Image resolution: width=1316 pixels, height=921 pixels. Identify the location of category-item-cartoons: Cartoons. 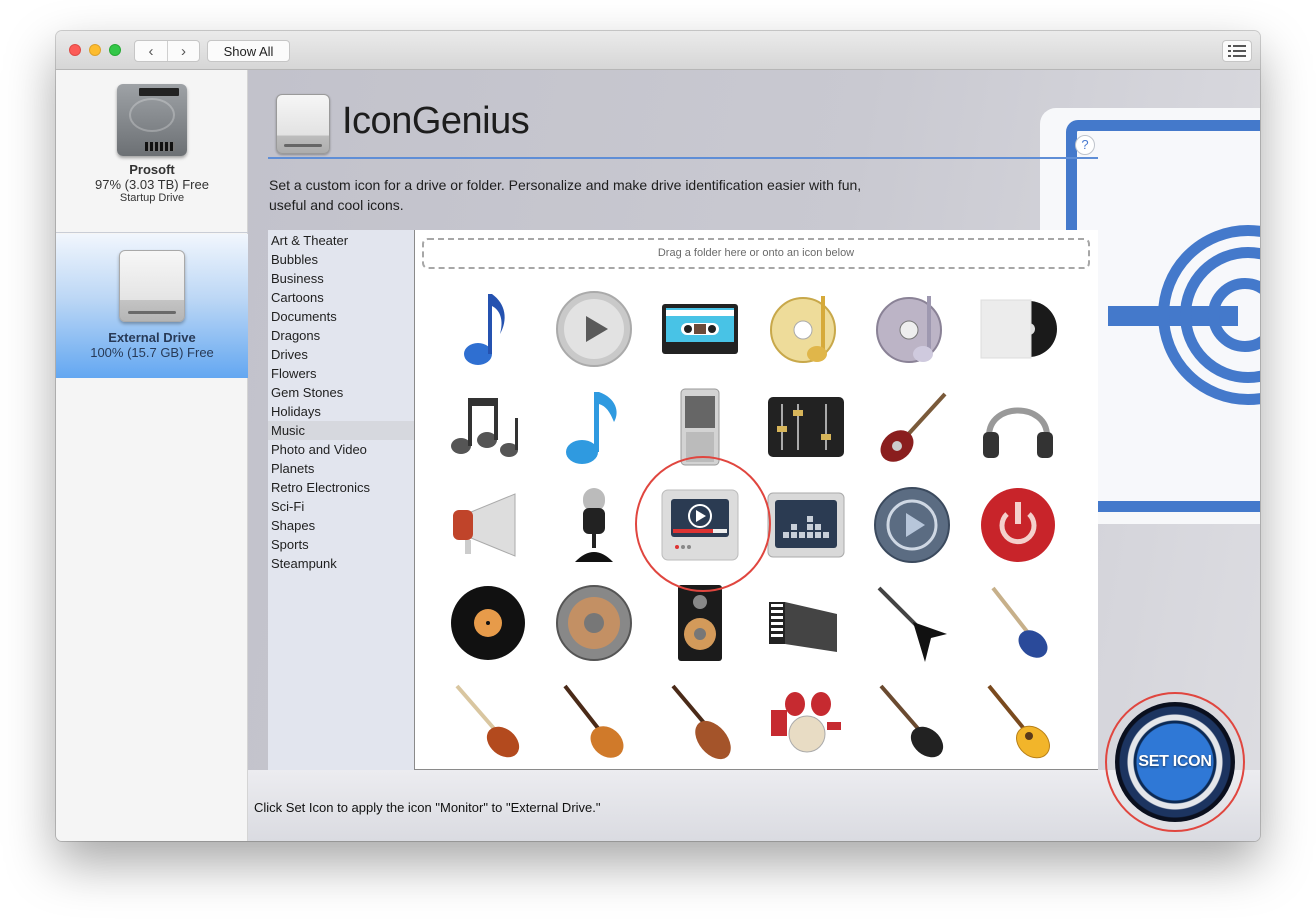
(341, 297).